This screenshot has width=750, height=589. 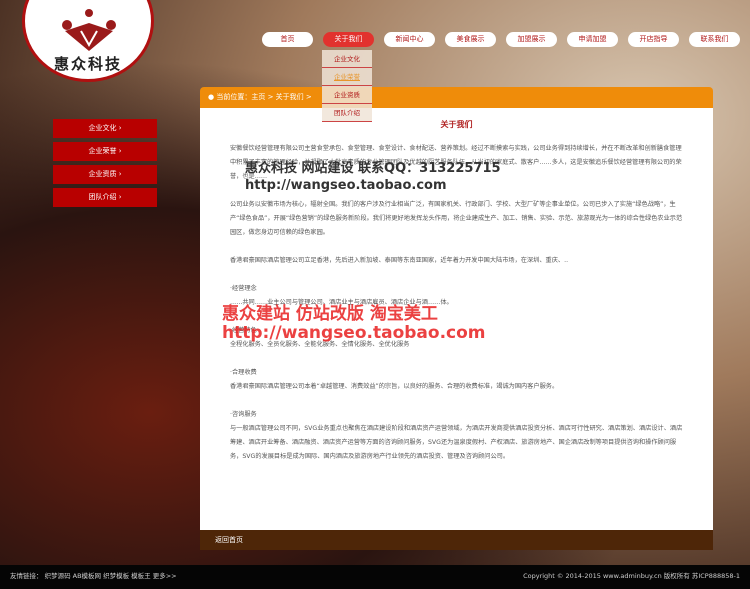 I want to click on back-home-link: 返回首页, so click(x=229, y=540).